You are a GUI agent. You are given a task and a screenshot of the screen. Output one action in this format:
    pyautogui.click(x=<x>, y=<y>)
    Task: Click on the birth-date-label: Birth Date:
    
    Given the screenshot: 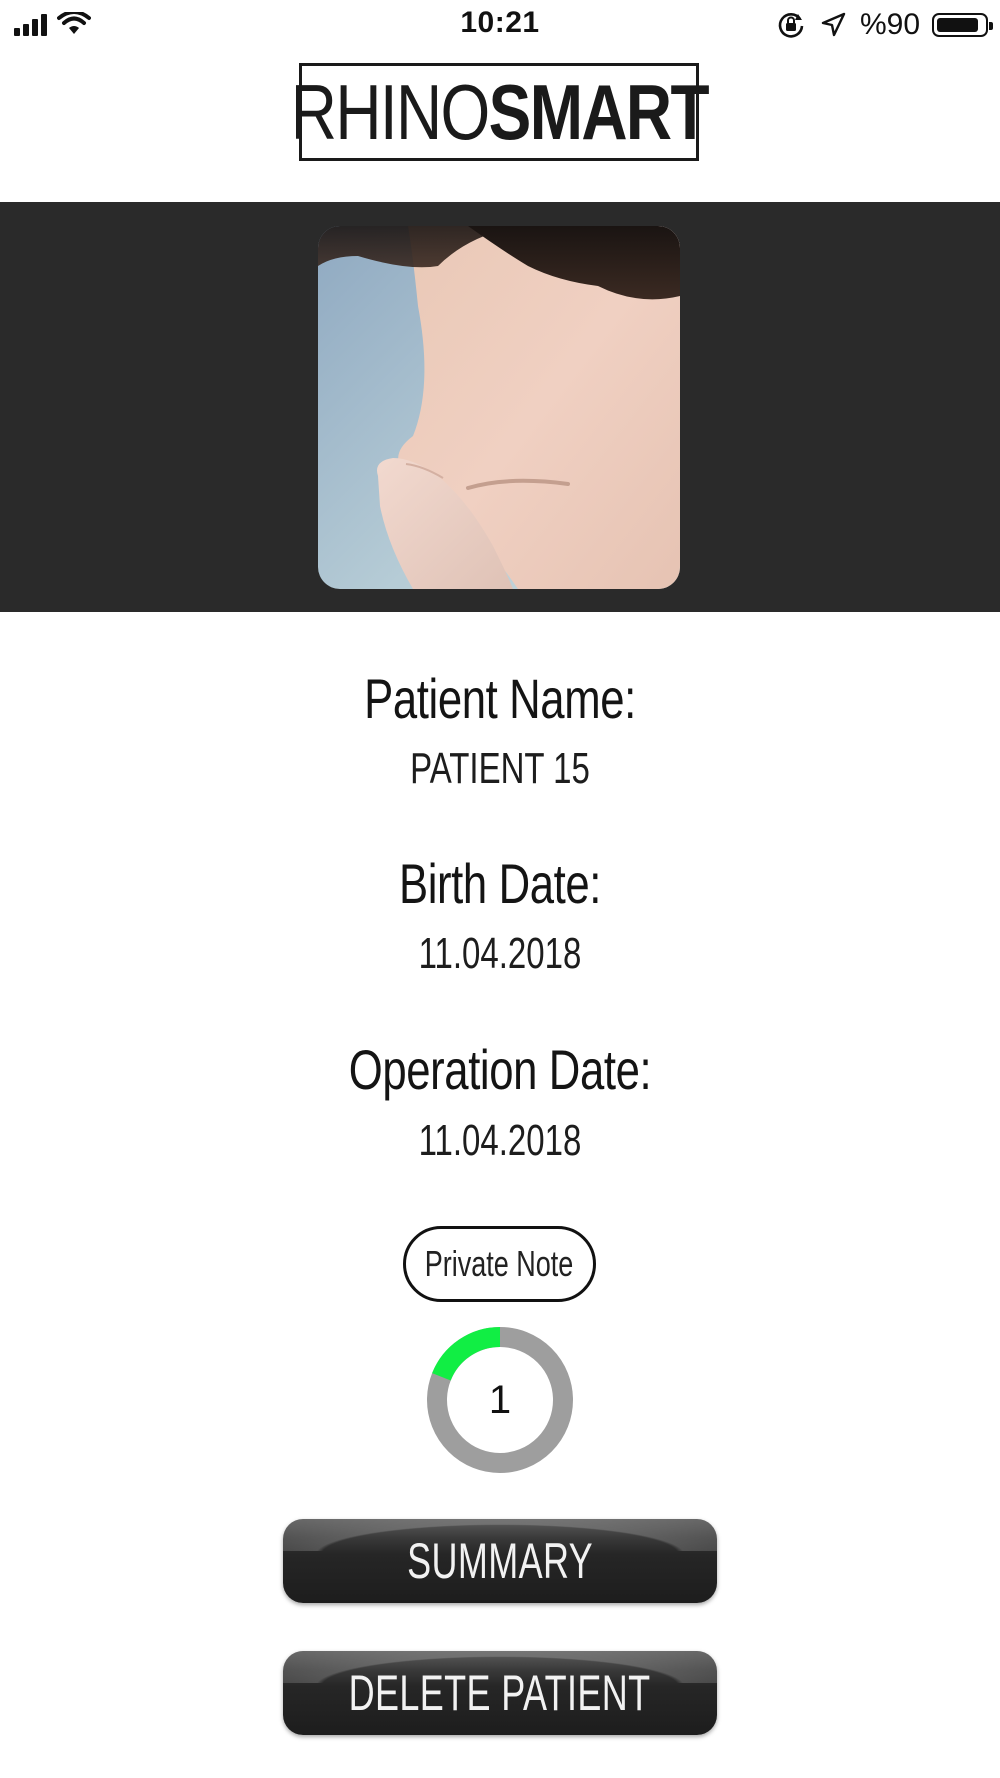 What is the action you would take?
    pyautogui.click(x=500, y=883)
    